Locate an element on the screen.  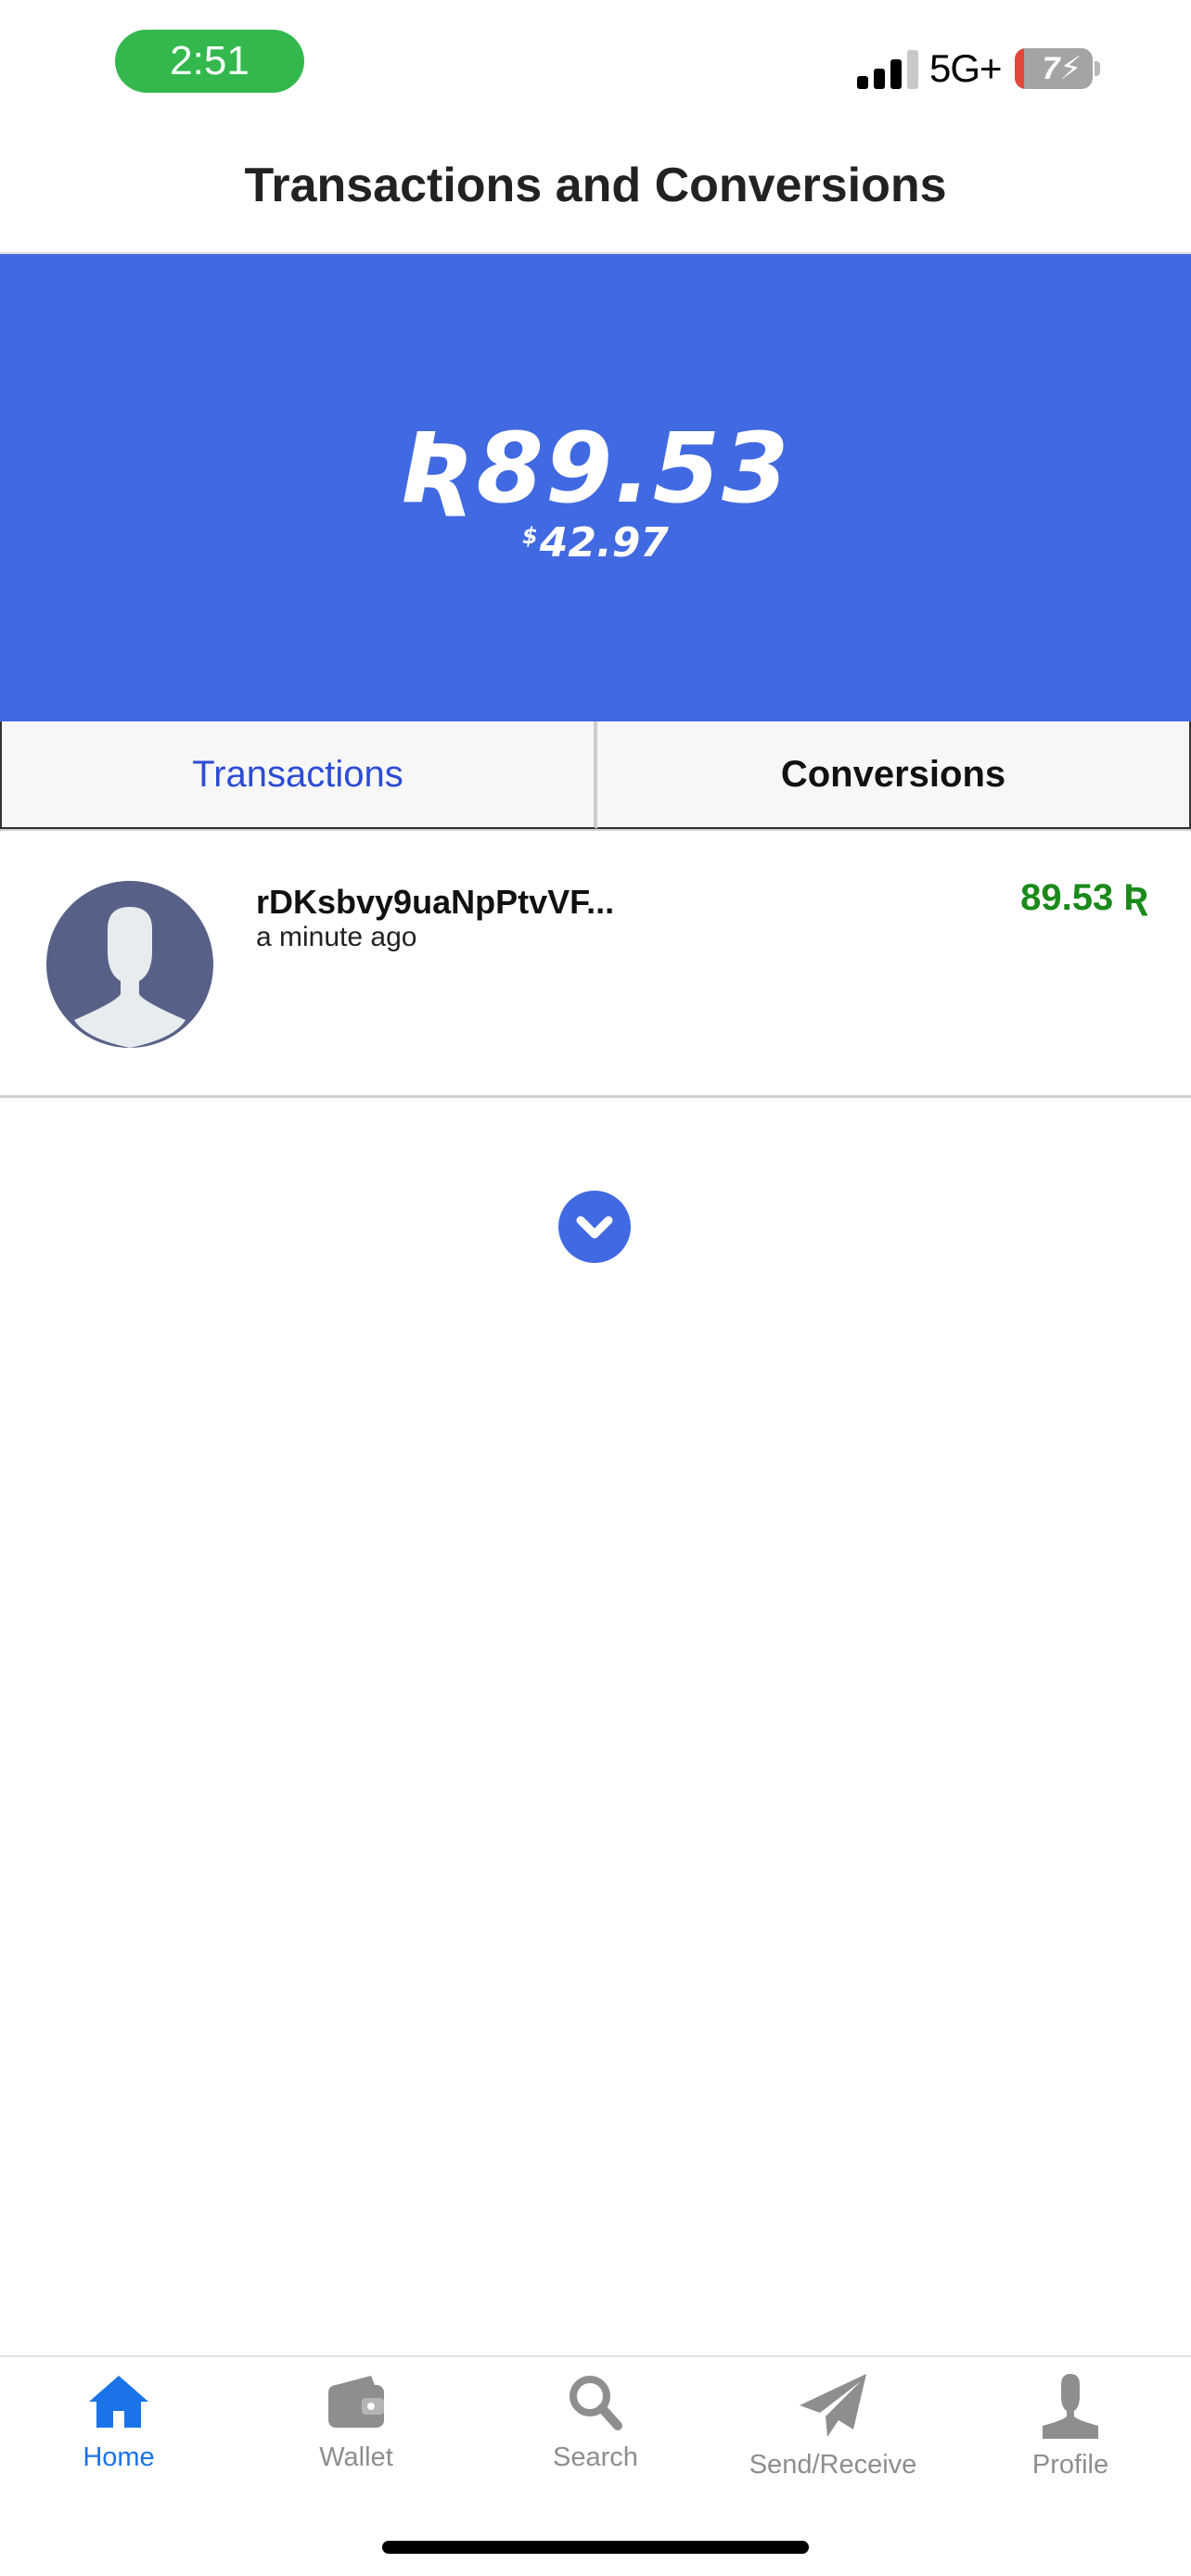
nav-home: Home is located at coordinates (118, 2441).